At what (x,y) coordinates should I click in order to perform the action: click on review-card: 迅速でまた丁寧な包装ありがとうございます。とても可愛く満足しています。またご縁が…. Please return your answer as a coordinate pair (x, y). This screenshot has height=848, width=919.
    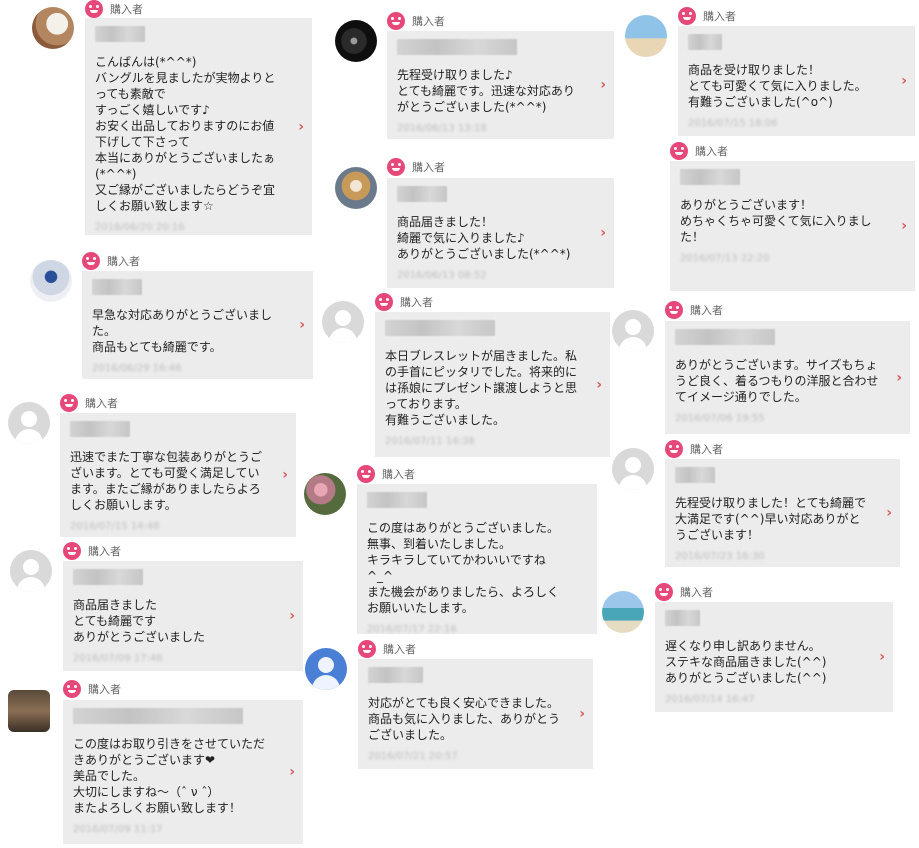
    Looking at the image, I should click on (178, 475).